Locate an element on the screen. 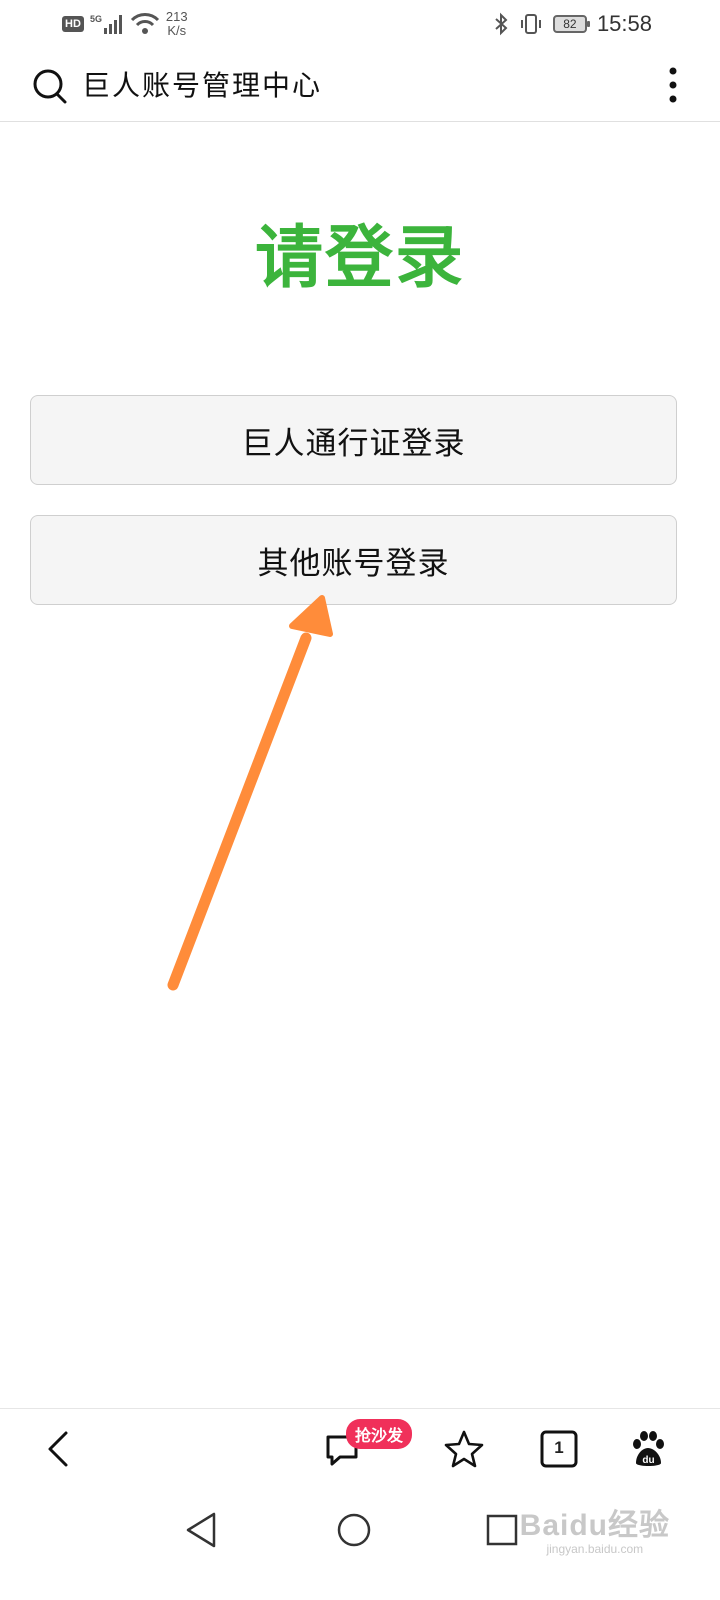  giant-passport-login-button: 巨人通行证登录 is located at coordinates (353, 440).